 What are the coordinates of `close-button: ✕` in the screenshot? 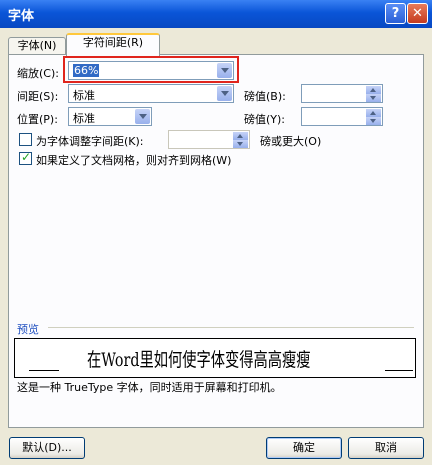 It's located at (417, 13).